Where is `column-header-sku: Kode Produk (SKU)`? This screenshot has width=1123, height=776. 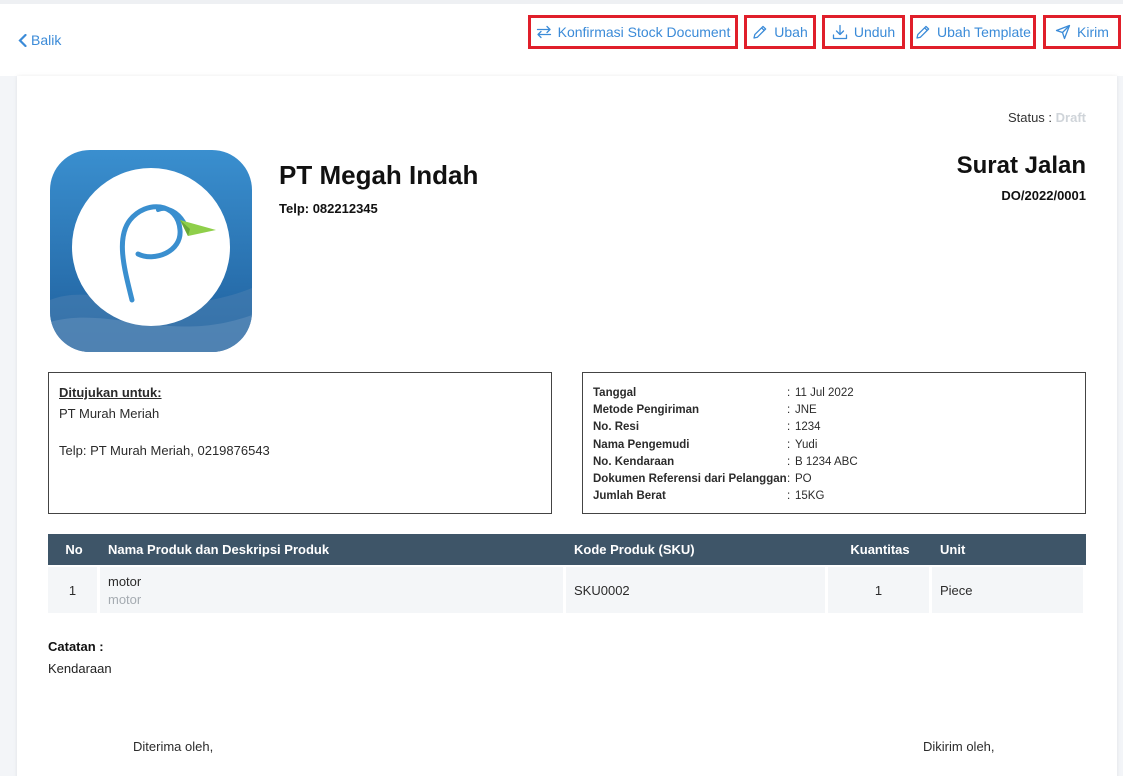
column-header-sku: Kode Produk (SKU) is located at coordinates (697, 549).